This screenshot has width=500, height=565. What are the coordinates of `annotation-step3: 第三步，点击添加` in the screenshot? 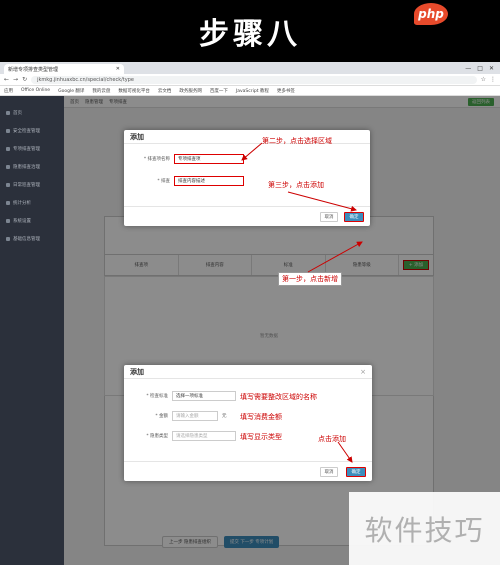 It's located at (296, 185).